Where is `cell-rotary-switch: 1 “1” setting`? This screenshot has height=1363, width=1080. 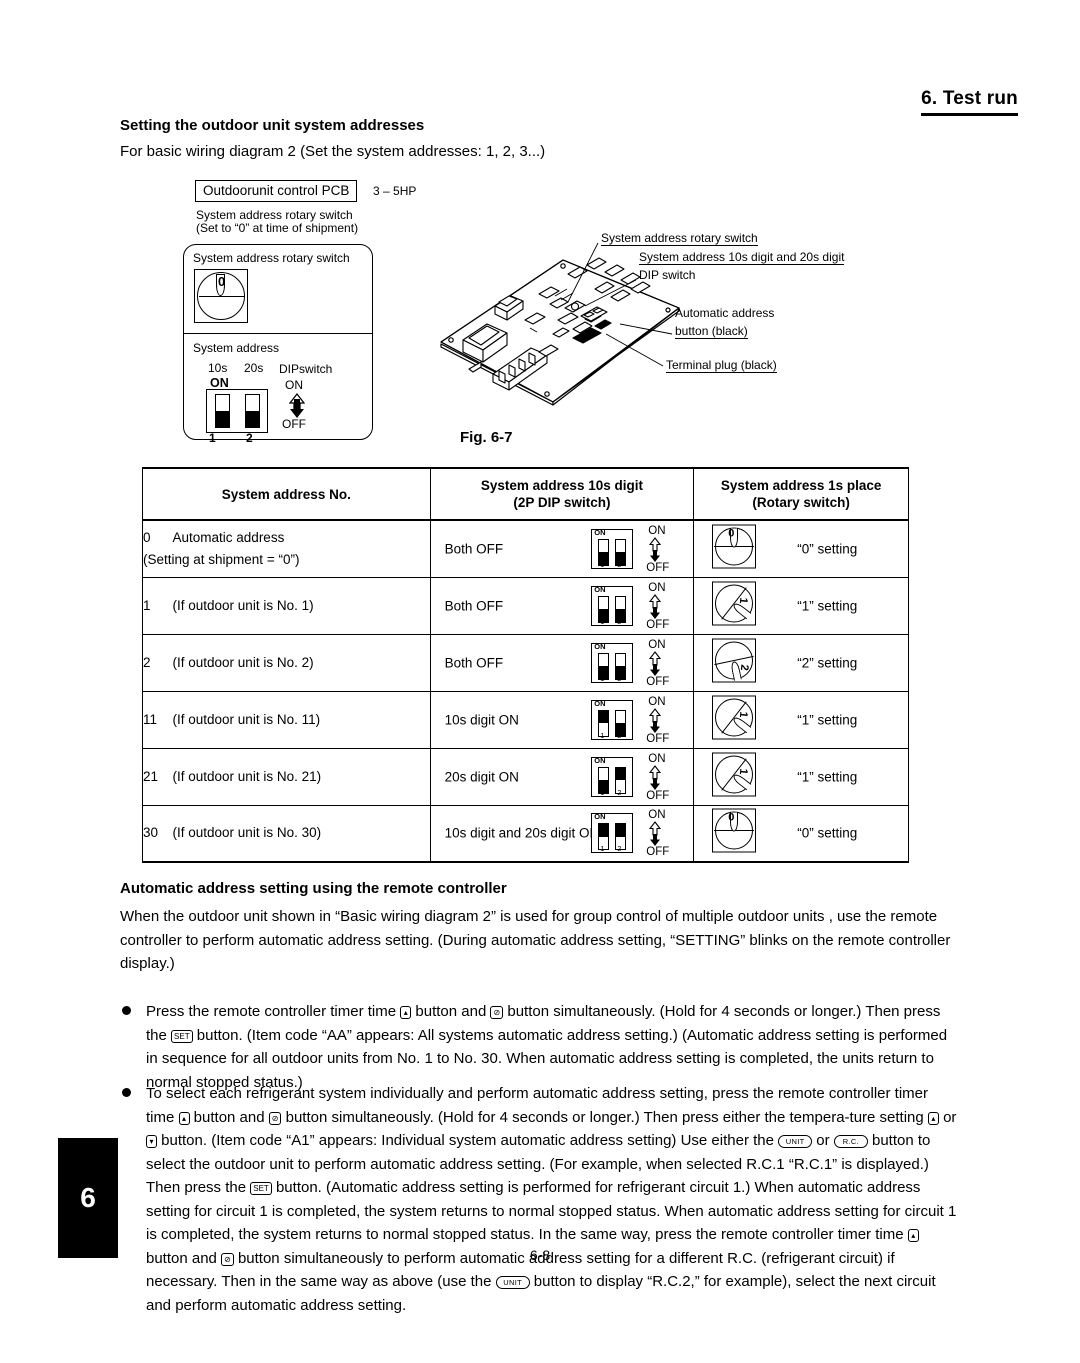 cell-rotary-switch: 1 “1” setting is located at coordinates (801, 776).